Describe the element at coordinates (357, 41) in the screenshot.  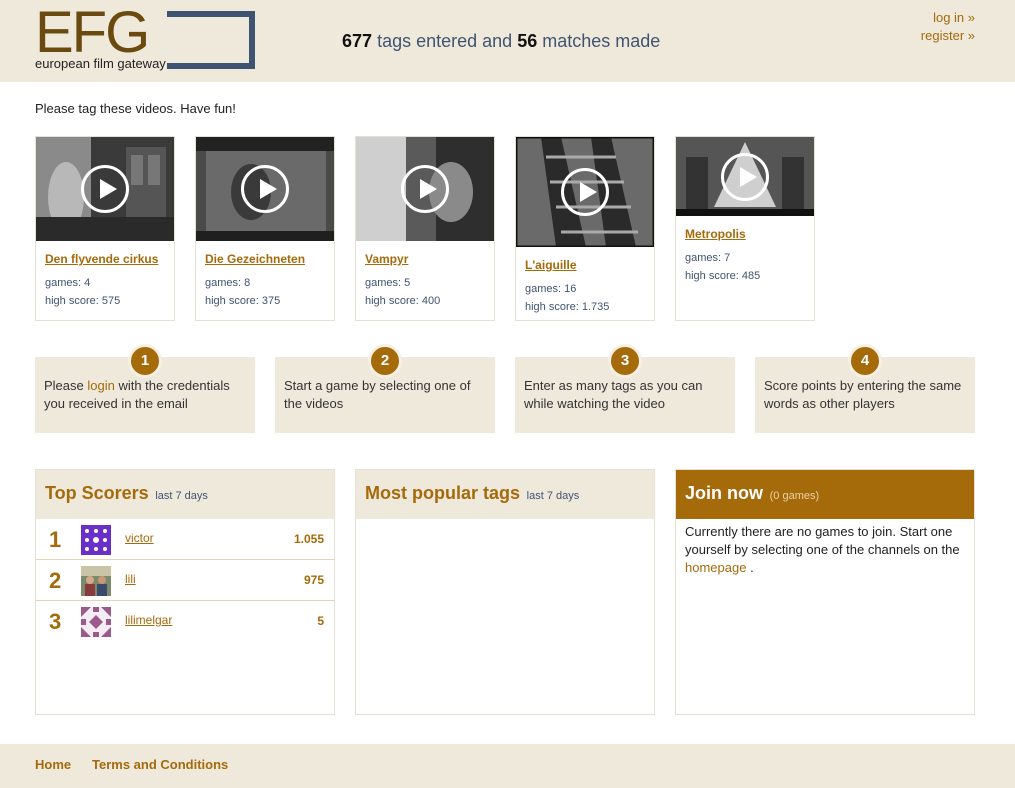
I see `tags-count: 677` at that location.